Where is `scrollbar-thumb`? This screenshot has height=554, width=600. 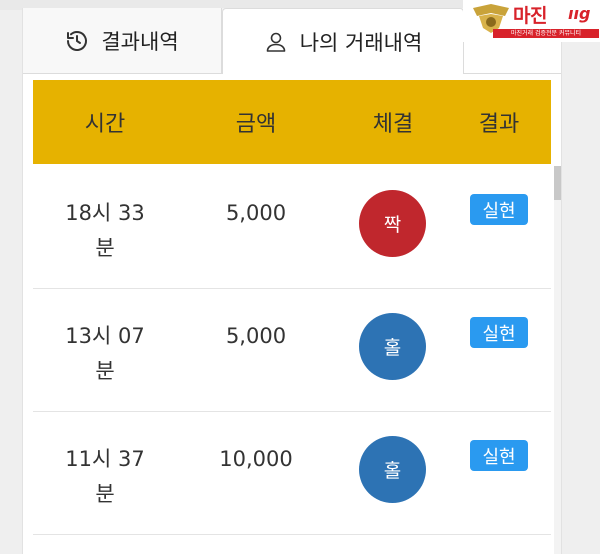 scrollbar-thumb is located at coordinates (557, 183).